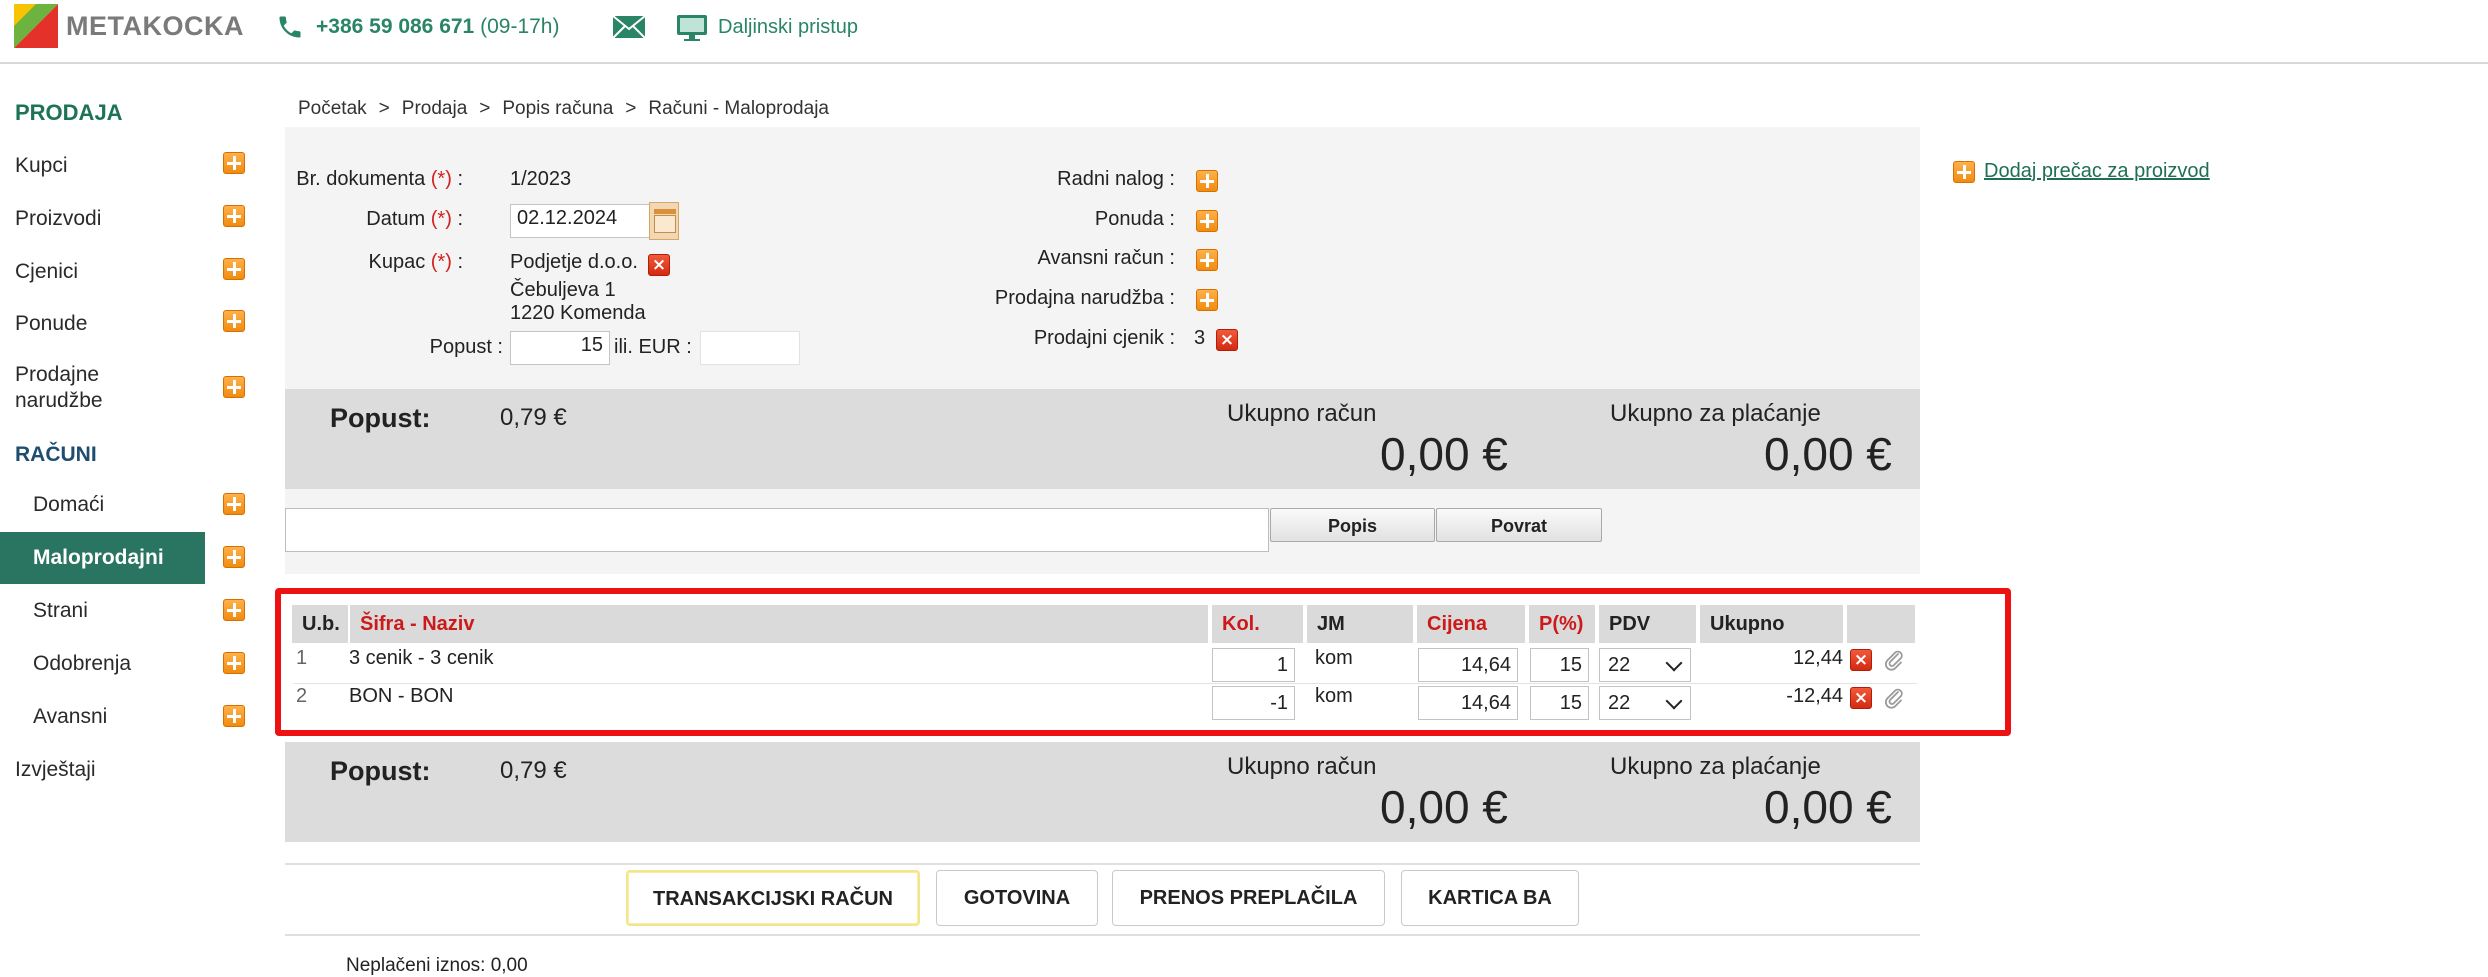 The width and height of the screenshot is (2488, 977). What do you see at coordinates (155, 26) in the screenshot?
I see `logo-text: METAKOCKA` at bounding box center [155, 26].